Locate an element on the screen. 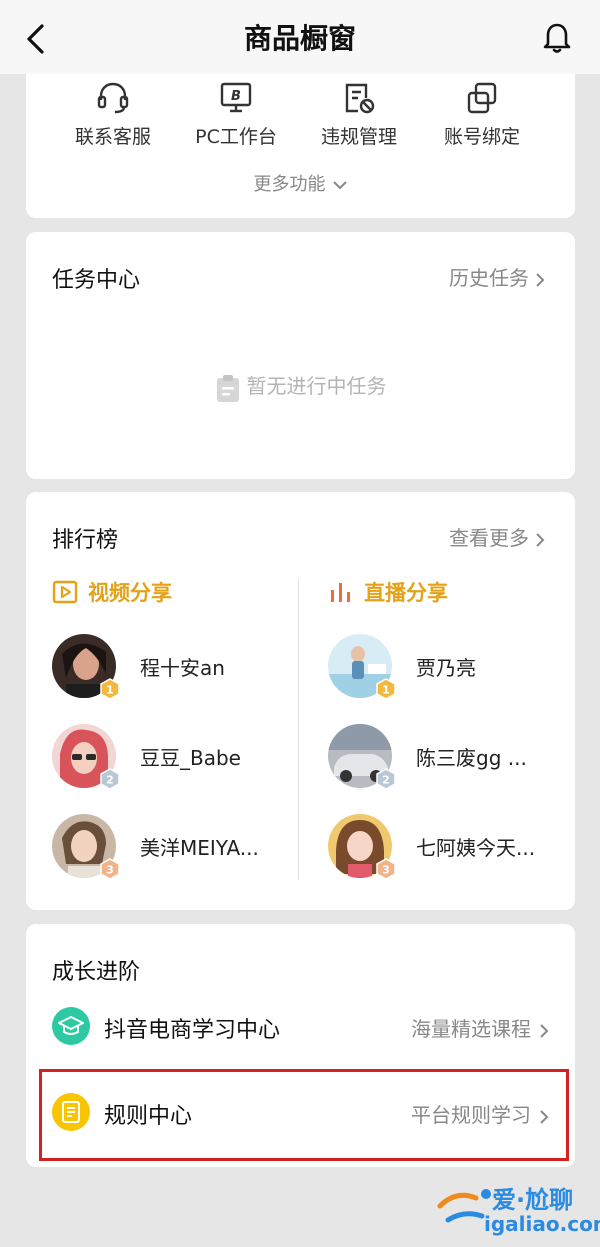 Image resolution: width=600 pixels, height=1247 pixels. live-share-title: 直播分享 is located at coordinates (406, 593).